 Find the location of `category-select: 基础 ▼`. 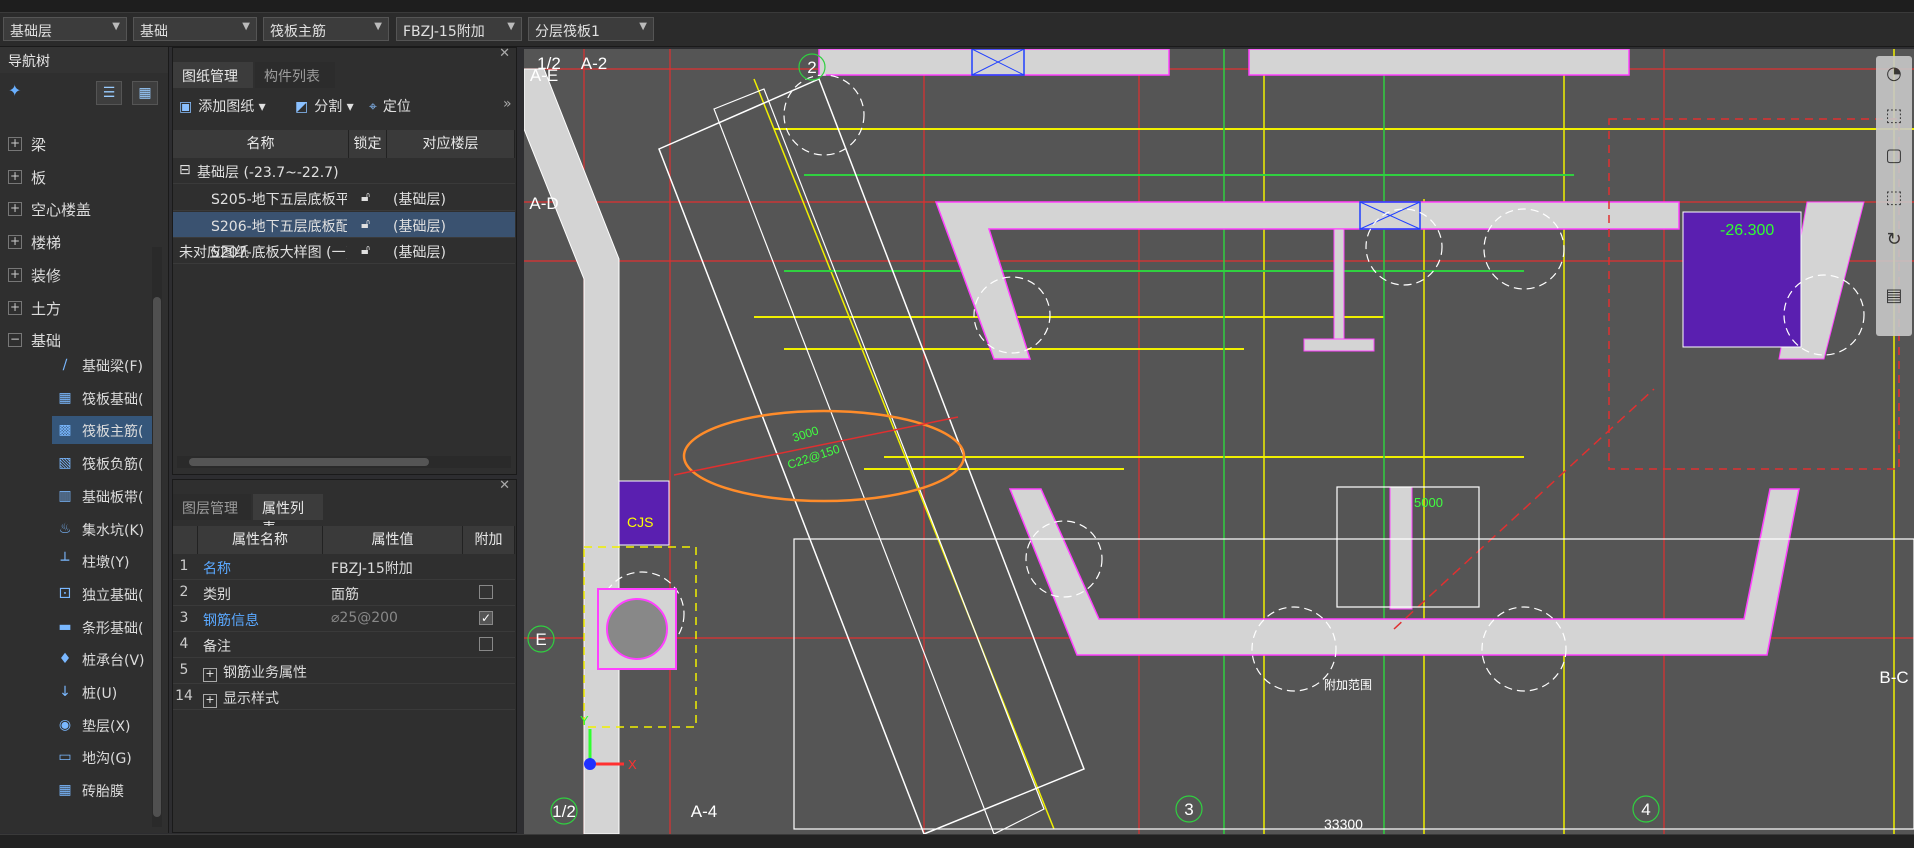

category-select: 基础 ▼ is located at coordinates (195, 29).